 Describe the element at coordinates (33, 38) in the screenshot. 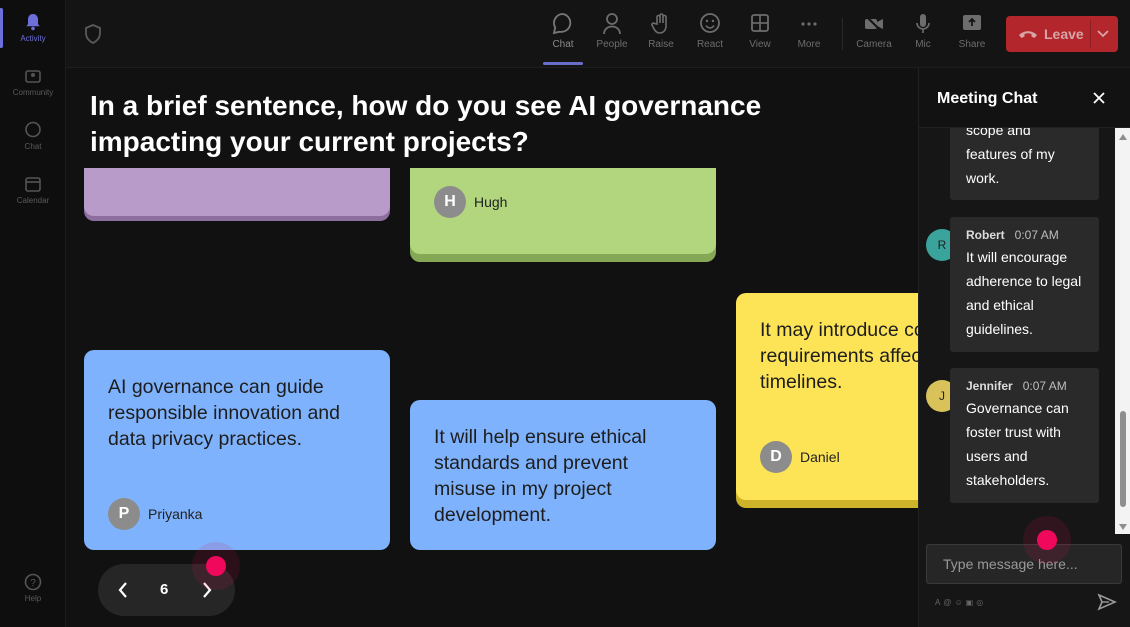

I see `rail-item-label: Activity` at that location.